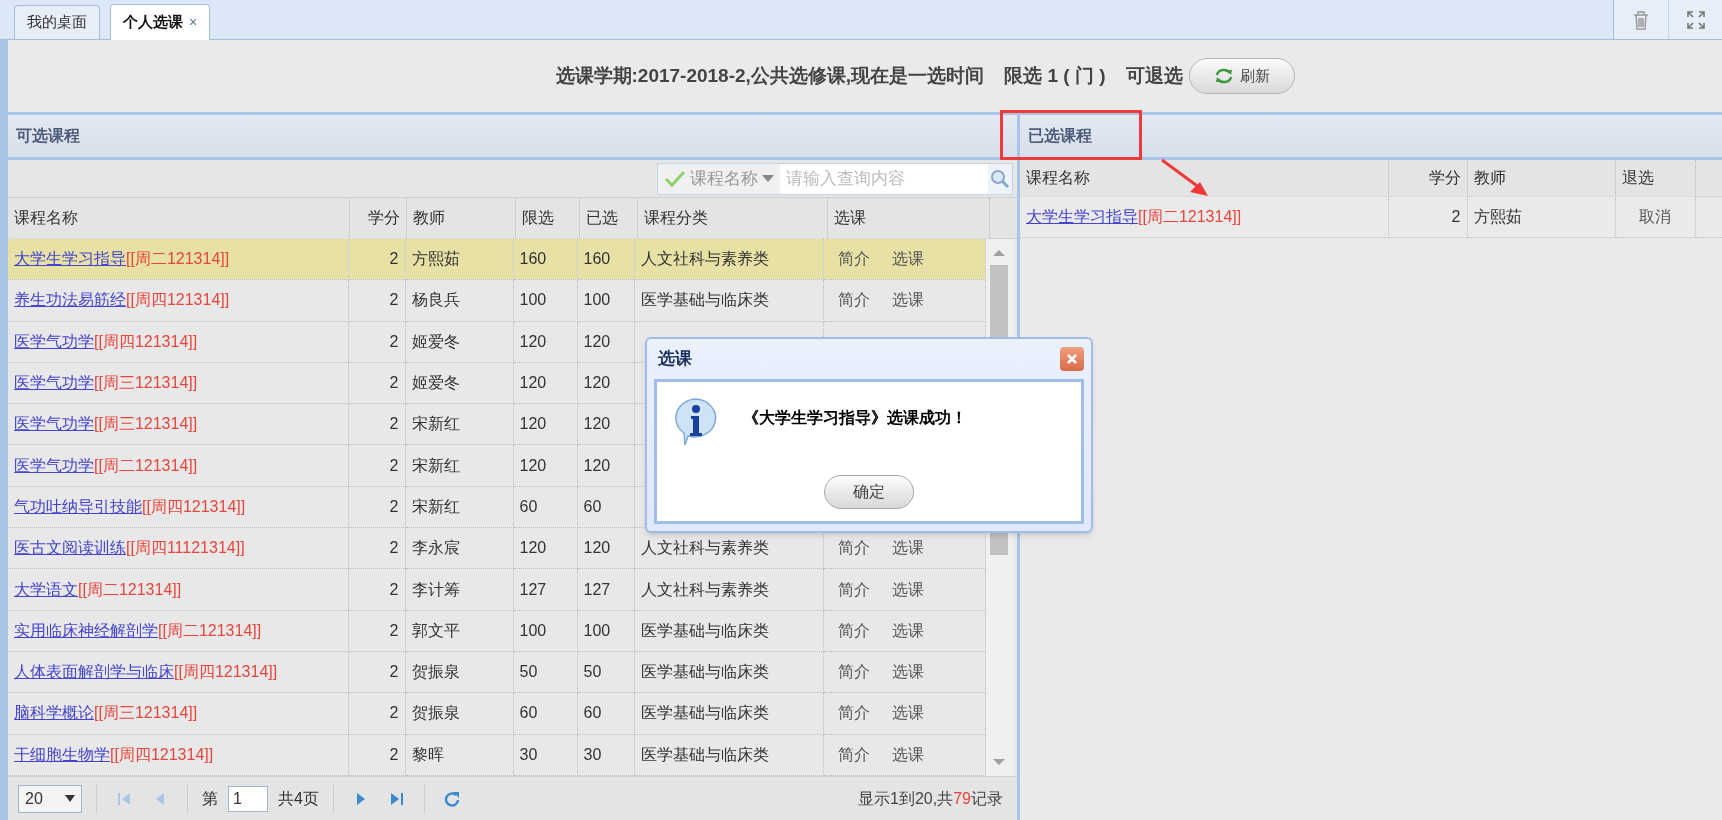 The width and height of the screenshot is (1722, 820). What do you see at coordinates (459, 507) in the screenshot?
I see `table-cell: 宋新红` at bounding box center [459, 507].